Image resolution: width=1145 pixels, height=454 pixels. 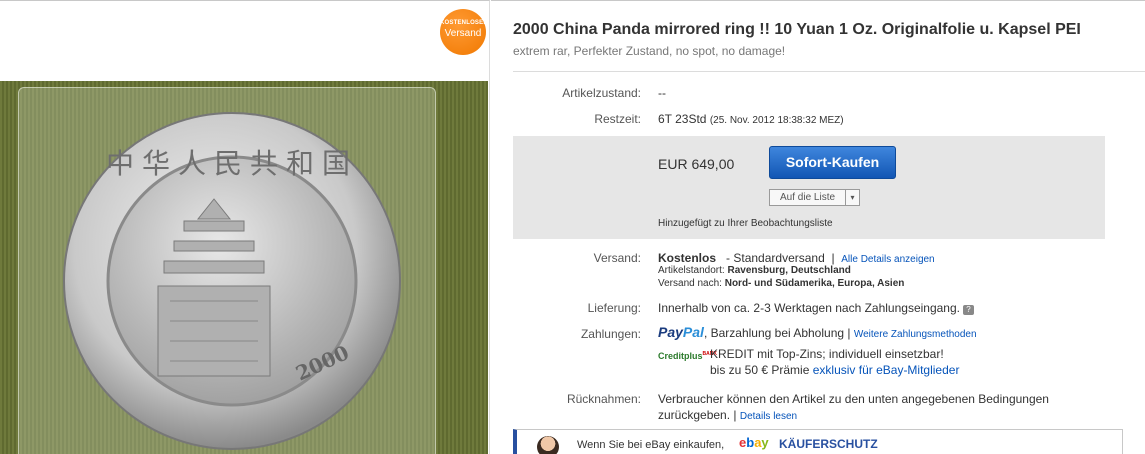 What do you see at coordinates (696, 164) in the screenshot?
I see `price: EUR 649,00` at bounding box center [696, 164].